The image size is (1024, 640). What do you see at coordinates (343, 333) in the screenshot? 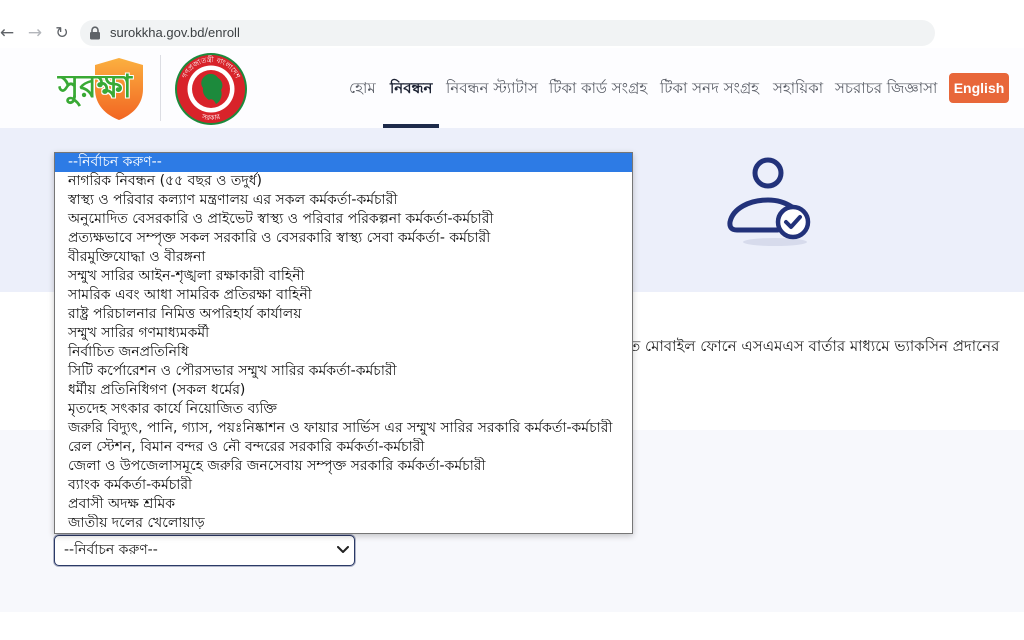
I see `category-option: সম্মুখ সারির গণমাধ্যমকর্মী` at bounding box center [343, 333].